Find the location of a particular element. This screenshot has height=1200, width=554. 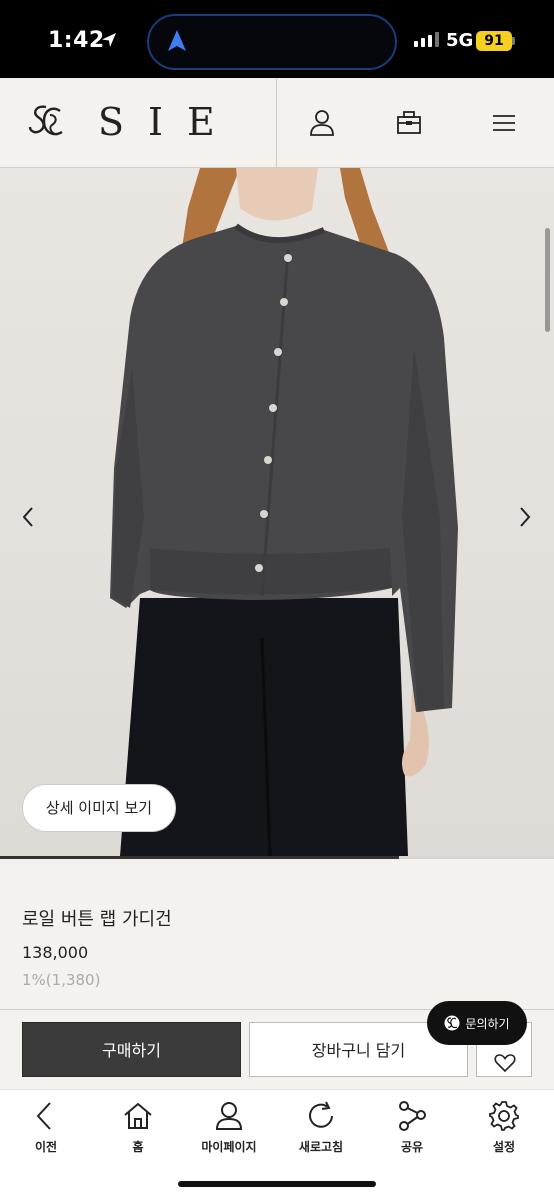

dynamic-island is located at coordinates (272, 42).